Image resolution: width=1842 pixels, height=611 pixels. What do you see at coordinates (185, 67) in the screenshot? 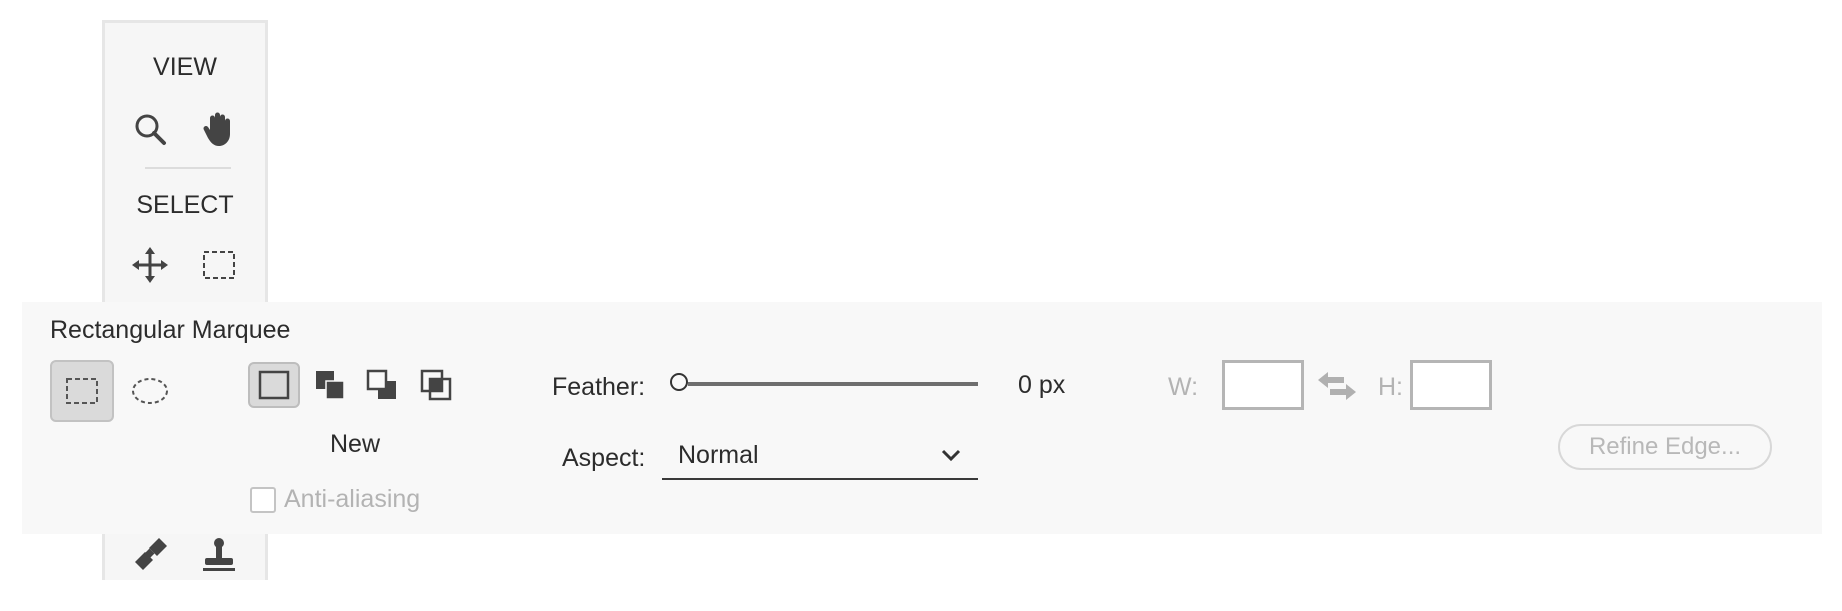
I see `view-section-heading: VIEW` at bounding box center [185, 67].